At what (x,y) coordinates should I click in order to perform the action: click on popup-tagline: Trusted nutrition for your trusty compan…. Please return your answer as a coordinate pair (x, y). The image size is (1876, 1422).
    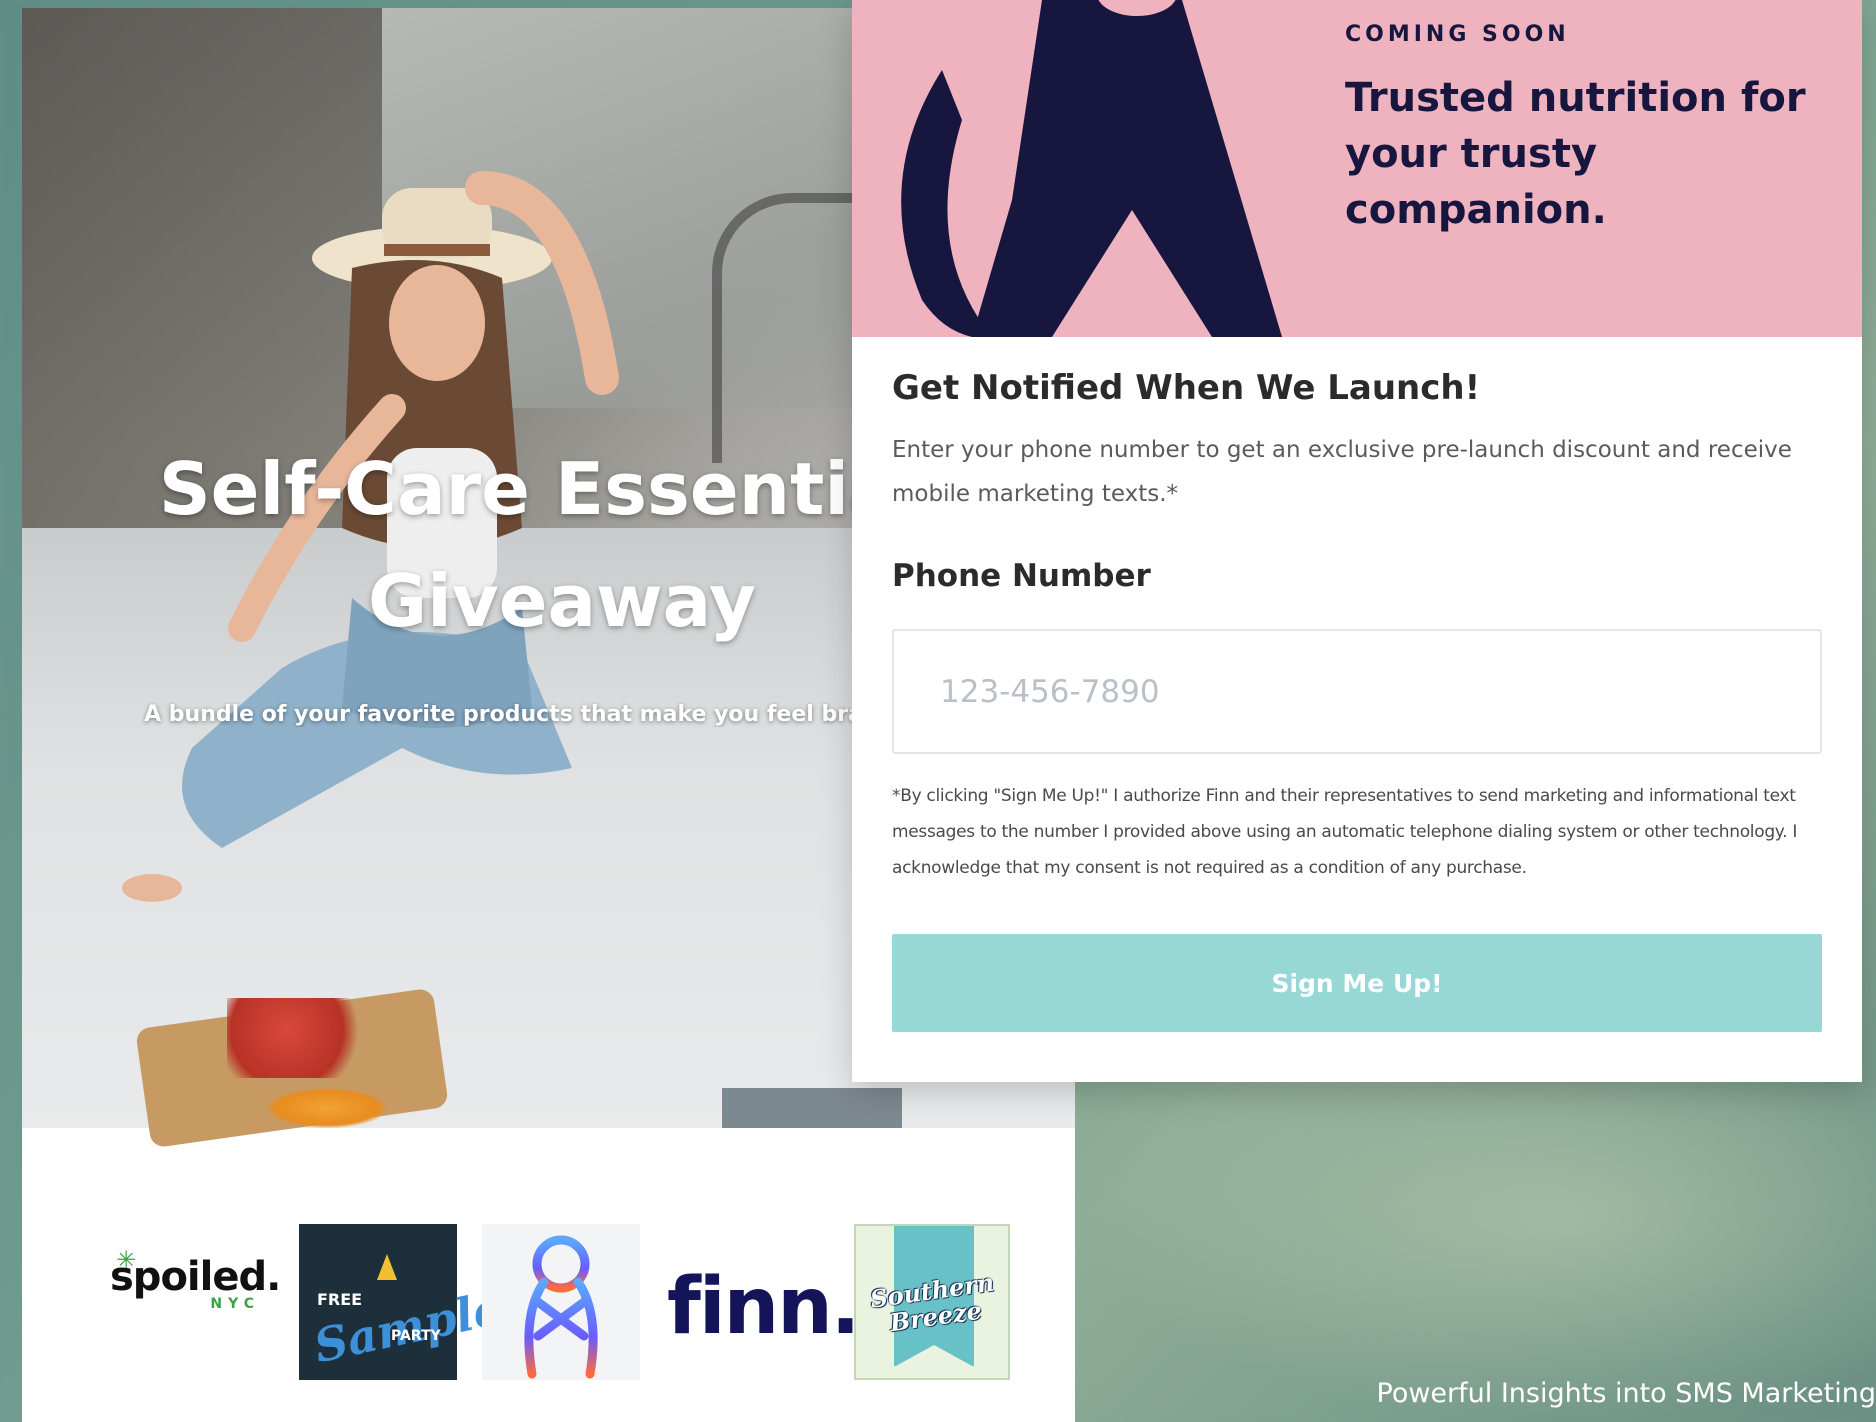
    Looking at the image, I should click on (1575, 154).